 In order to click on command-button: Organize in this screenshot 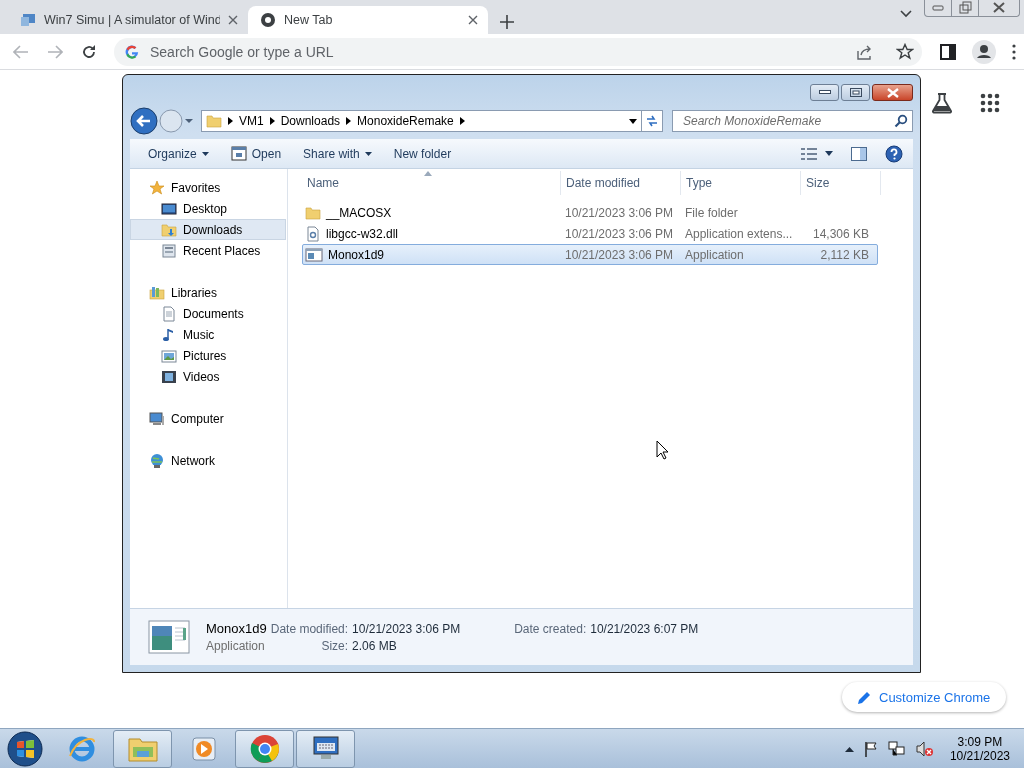, I will do `click(178, 153)`.